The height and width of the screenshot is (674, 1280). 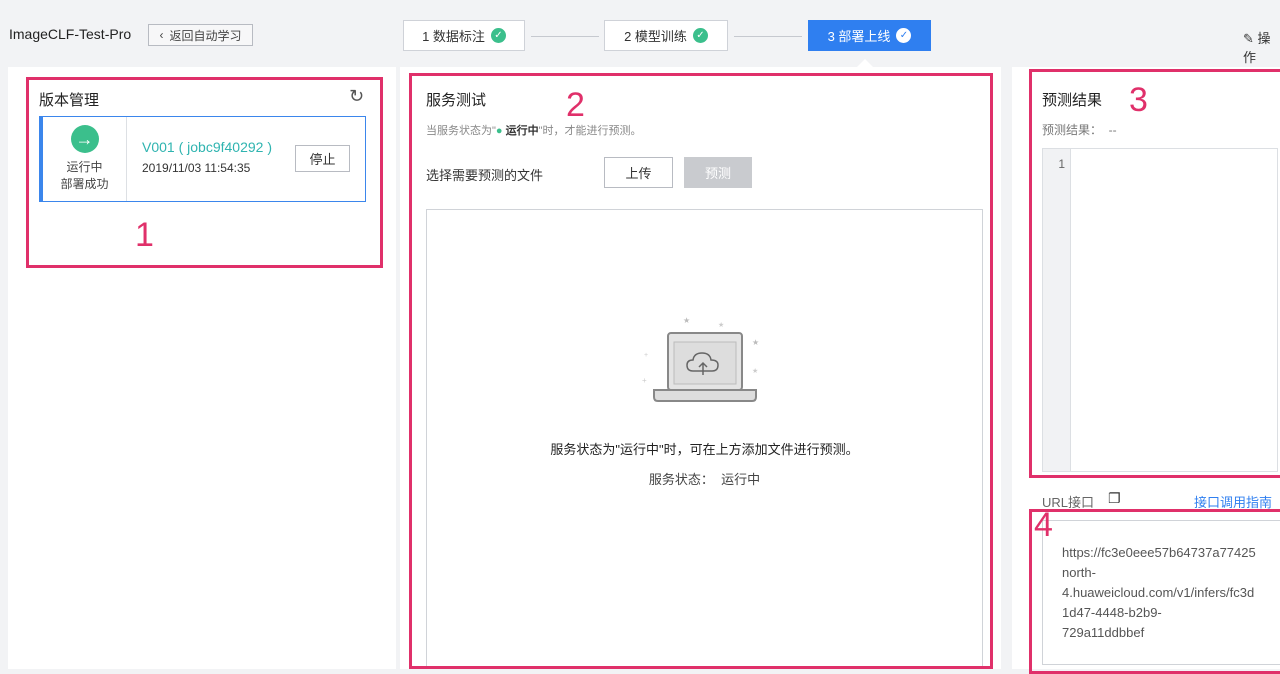 I want to click on step-pointer, so click(x=865, y=63).